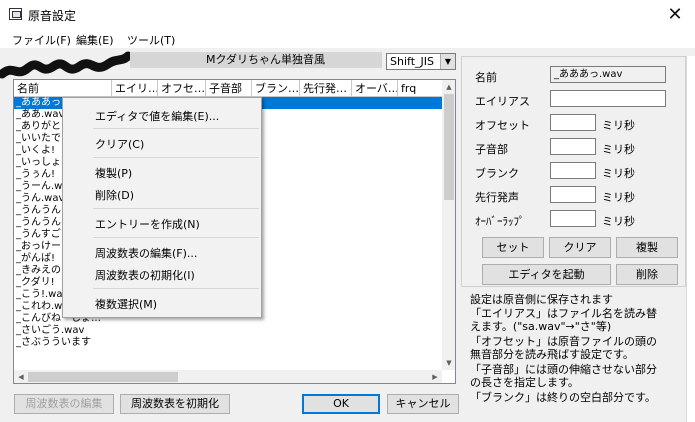  What do you see at coordinates (151, 40) in the screenshot?
I see `menu-tools: ツール(T)` at bounding box center [151, 40].